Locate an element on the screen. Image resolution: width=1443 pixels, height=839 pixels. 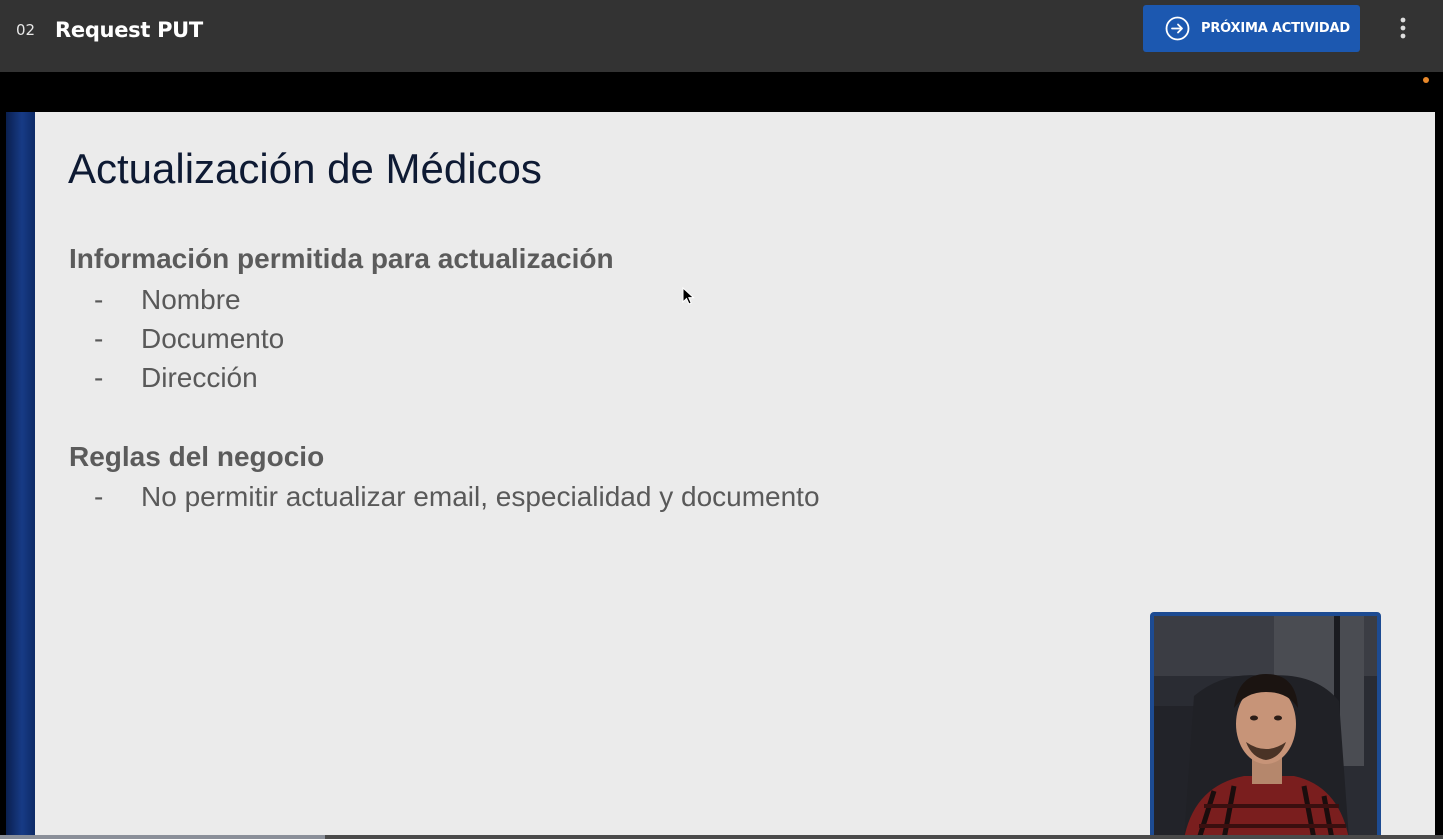
lesson-number: 02 is located at coordinates (26, 30).